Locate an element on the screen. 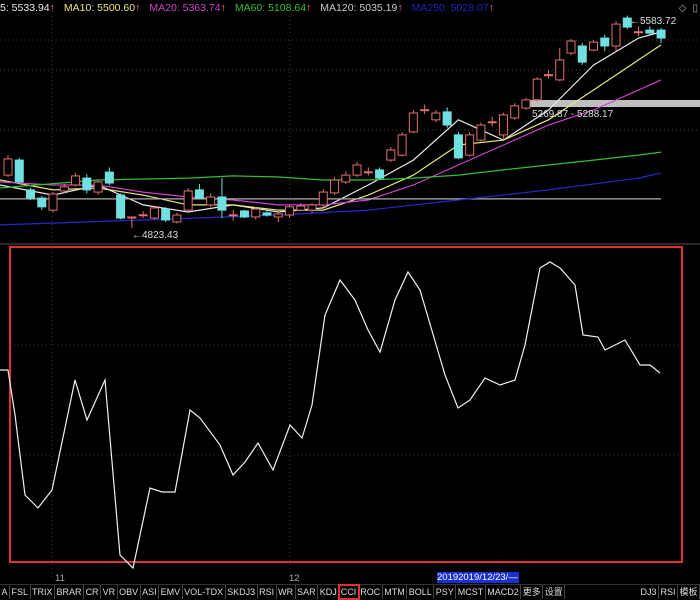  tab-trix: TRIX is located at coordinates (43, 592).